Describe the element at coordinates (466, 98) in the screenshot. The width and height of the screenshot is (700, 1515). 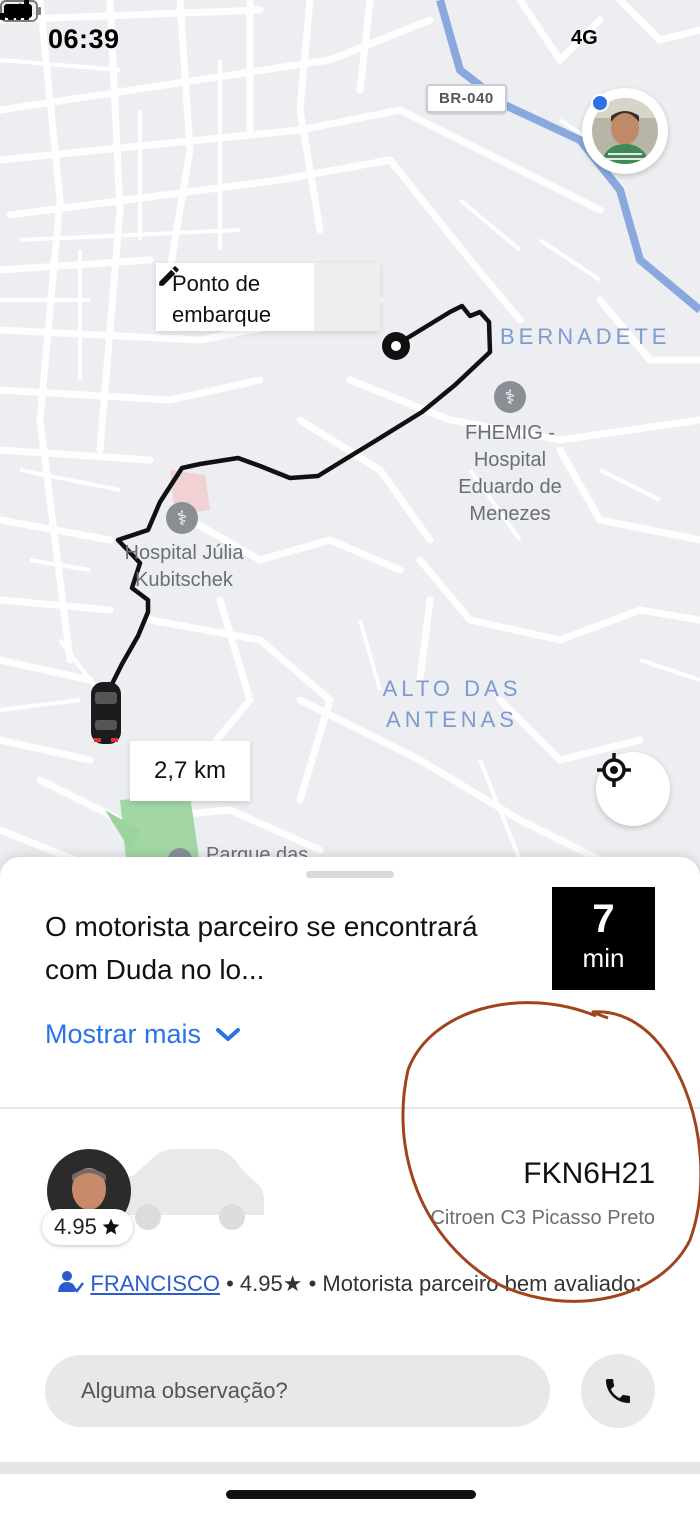
I see `road-badge: BR-040` at that location.